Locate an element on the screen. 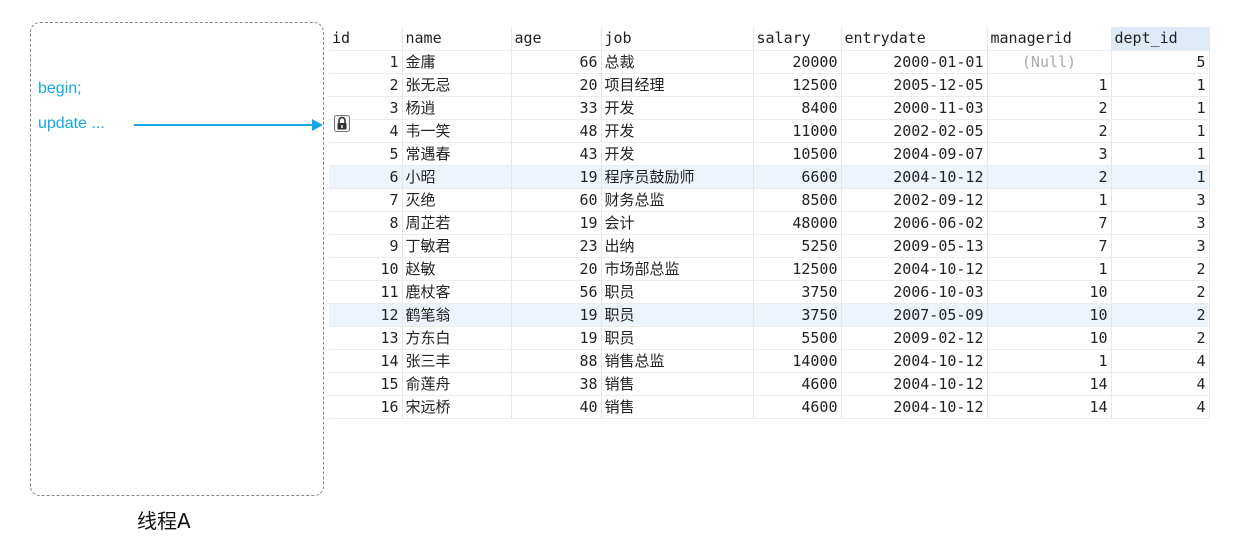  cell-id: 12 is located at coordinates (366, 315).